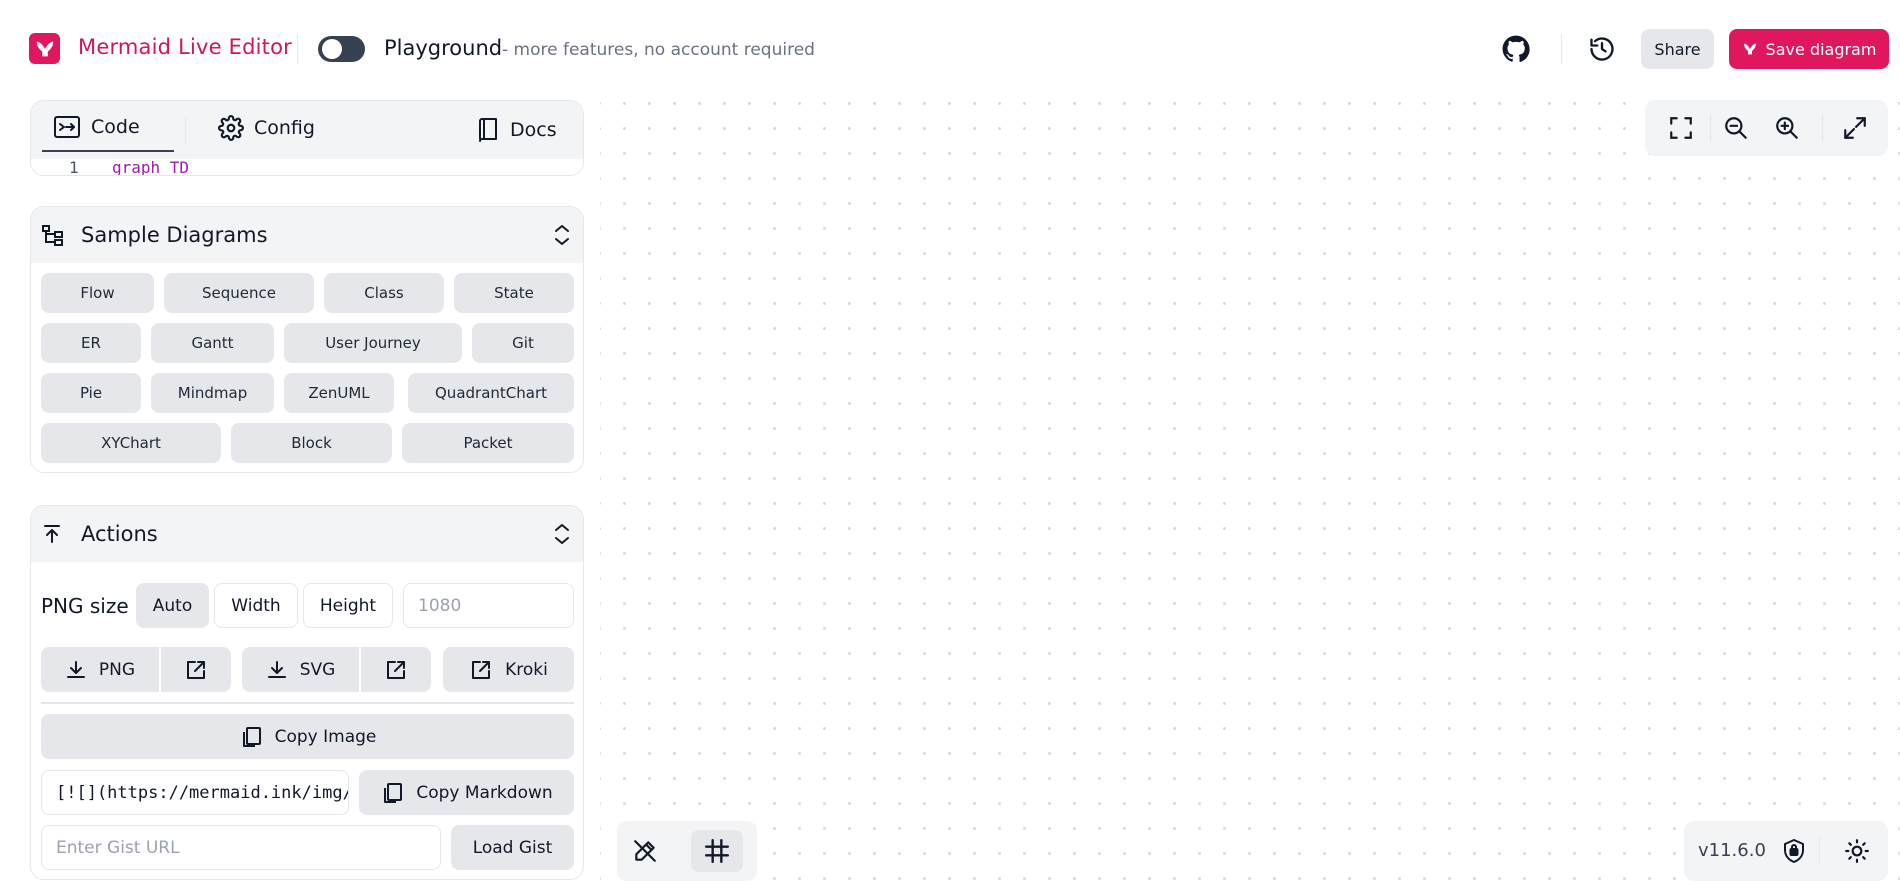  I want to click on copy-image-button: Copy Image, so click(307, 736).